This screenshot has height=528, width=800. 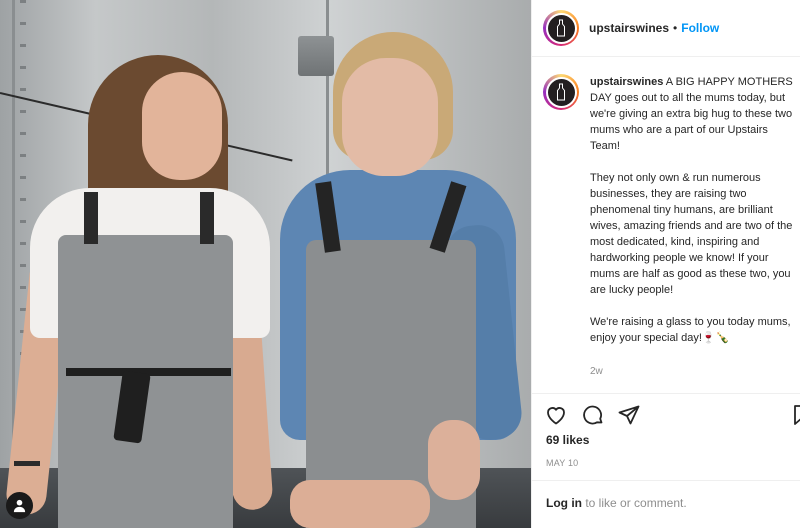 I want to click on likes-count: 69 likes, so click(x=567, y=440).